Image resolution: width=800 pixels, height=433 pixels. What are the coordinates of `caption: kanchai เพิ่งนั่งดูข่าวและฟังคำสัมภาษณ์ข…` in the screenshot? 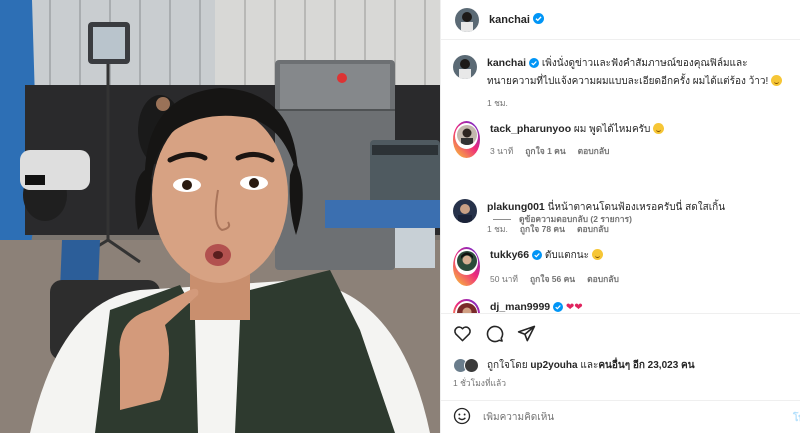 It's located at (621, 82).